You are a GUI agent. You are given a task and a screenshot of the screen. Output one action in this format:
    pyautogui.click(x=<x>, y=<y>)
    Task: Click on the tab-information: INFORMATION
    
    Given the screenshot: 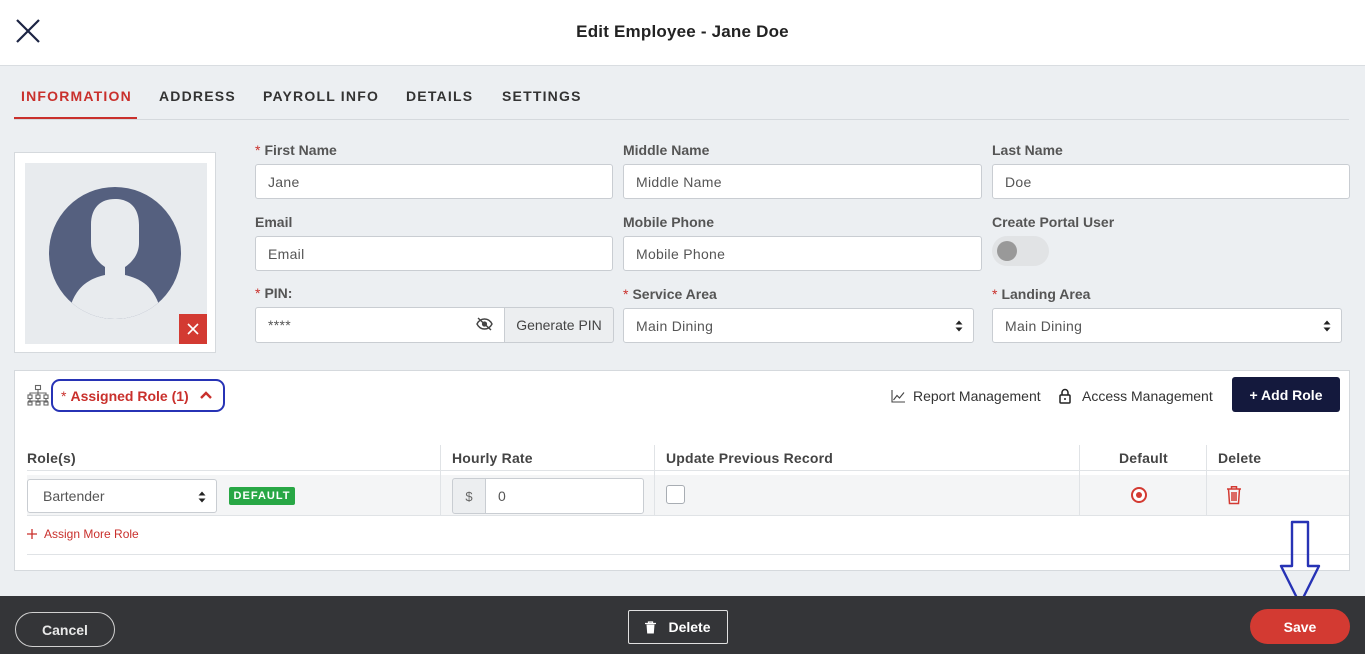 What is the action you would take?
    pyautogui.click(x=76, y=96)
    